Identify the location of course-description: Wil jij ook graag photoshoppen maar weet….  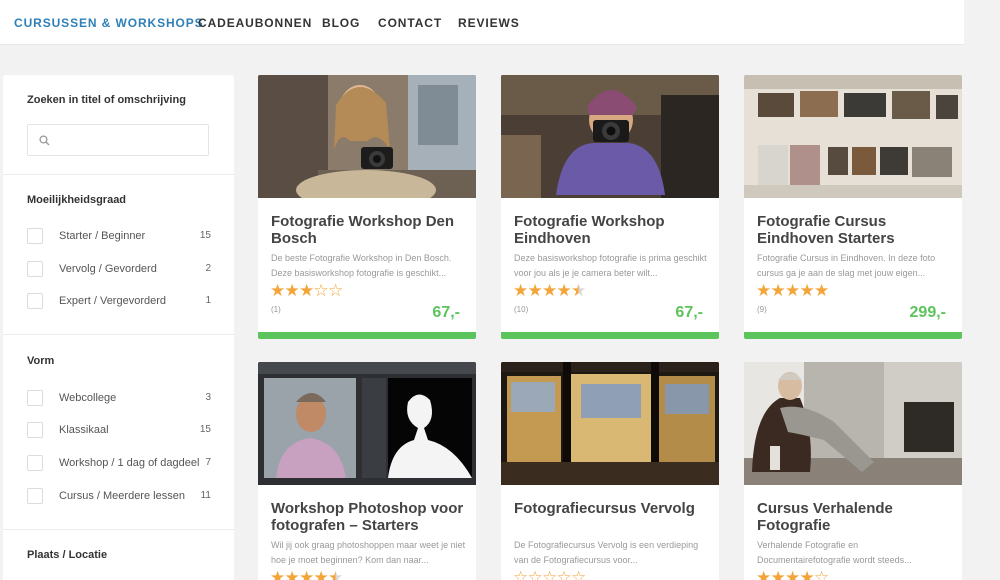
(368, 552).